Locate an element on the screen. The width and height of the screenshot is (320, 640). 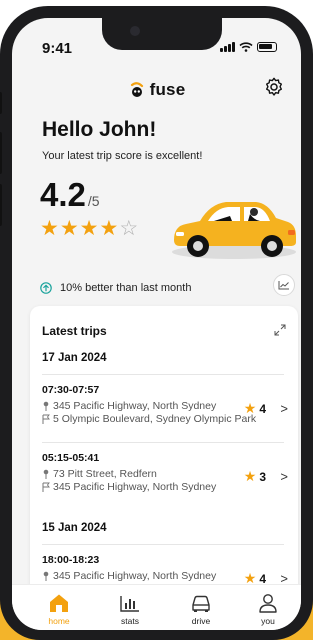
settings-gear-icon is located at coordinates (274, 87).